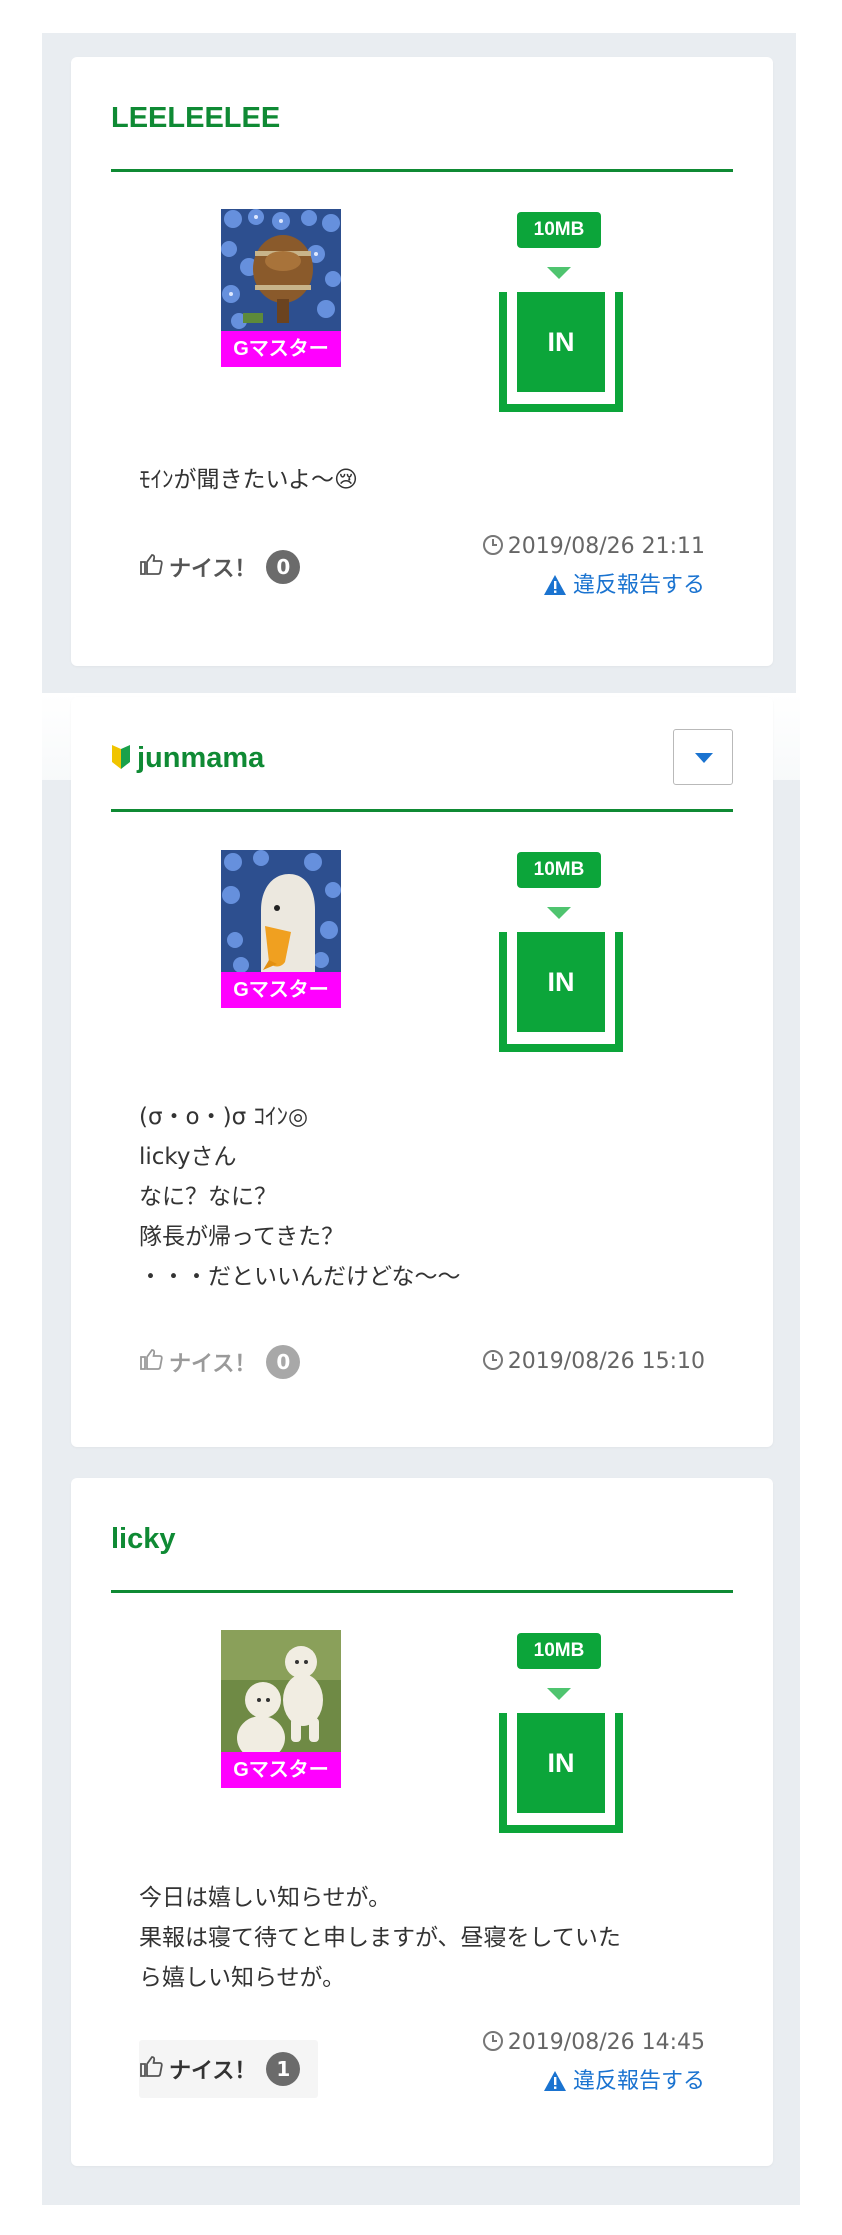 The width and height of the screenshot is (842, 2235). I want to click on post-menu-button, so click(703, 757).